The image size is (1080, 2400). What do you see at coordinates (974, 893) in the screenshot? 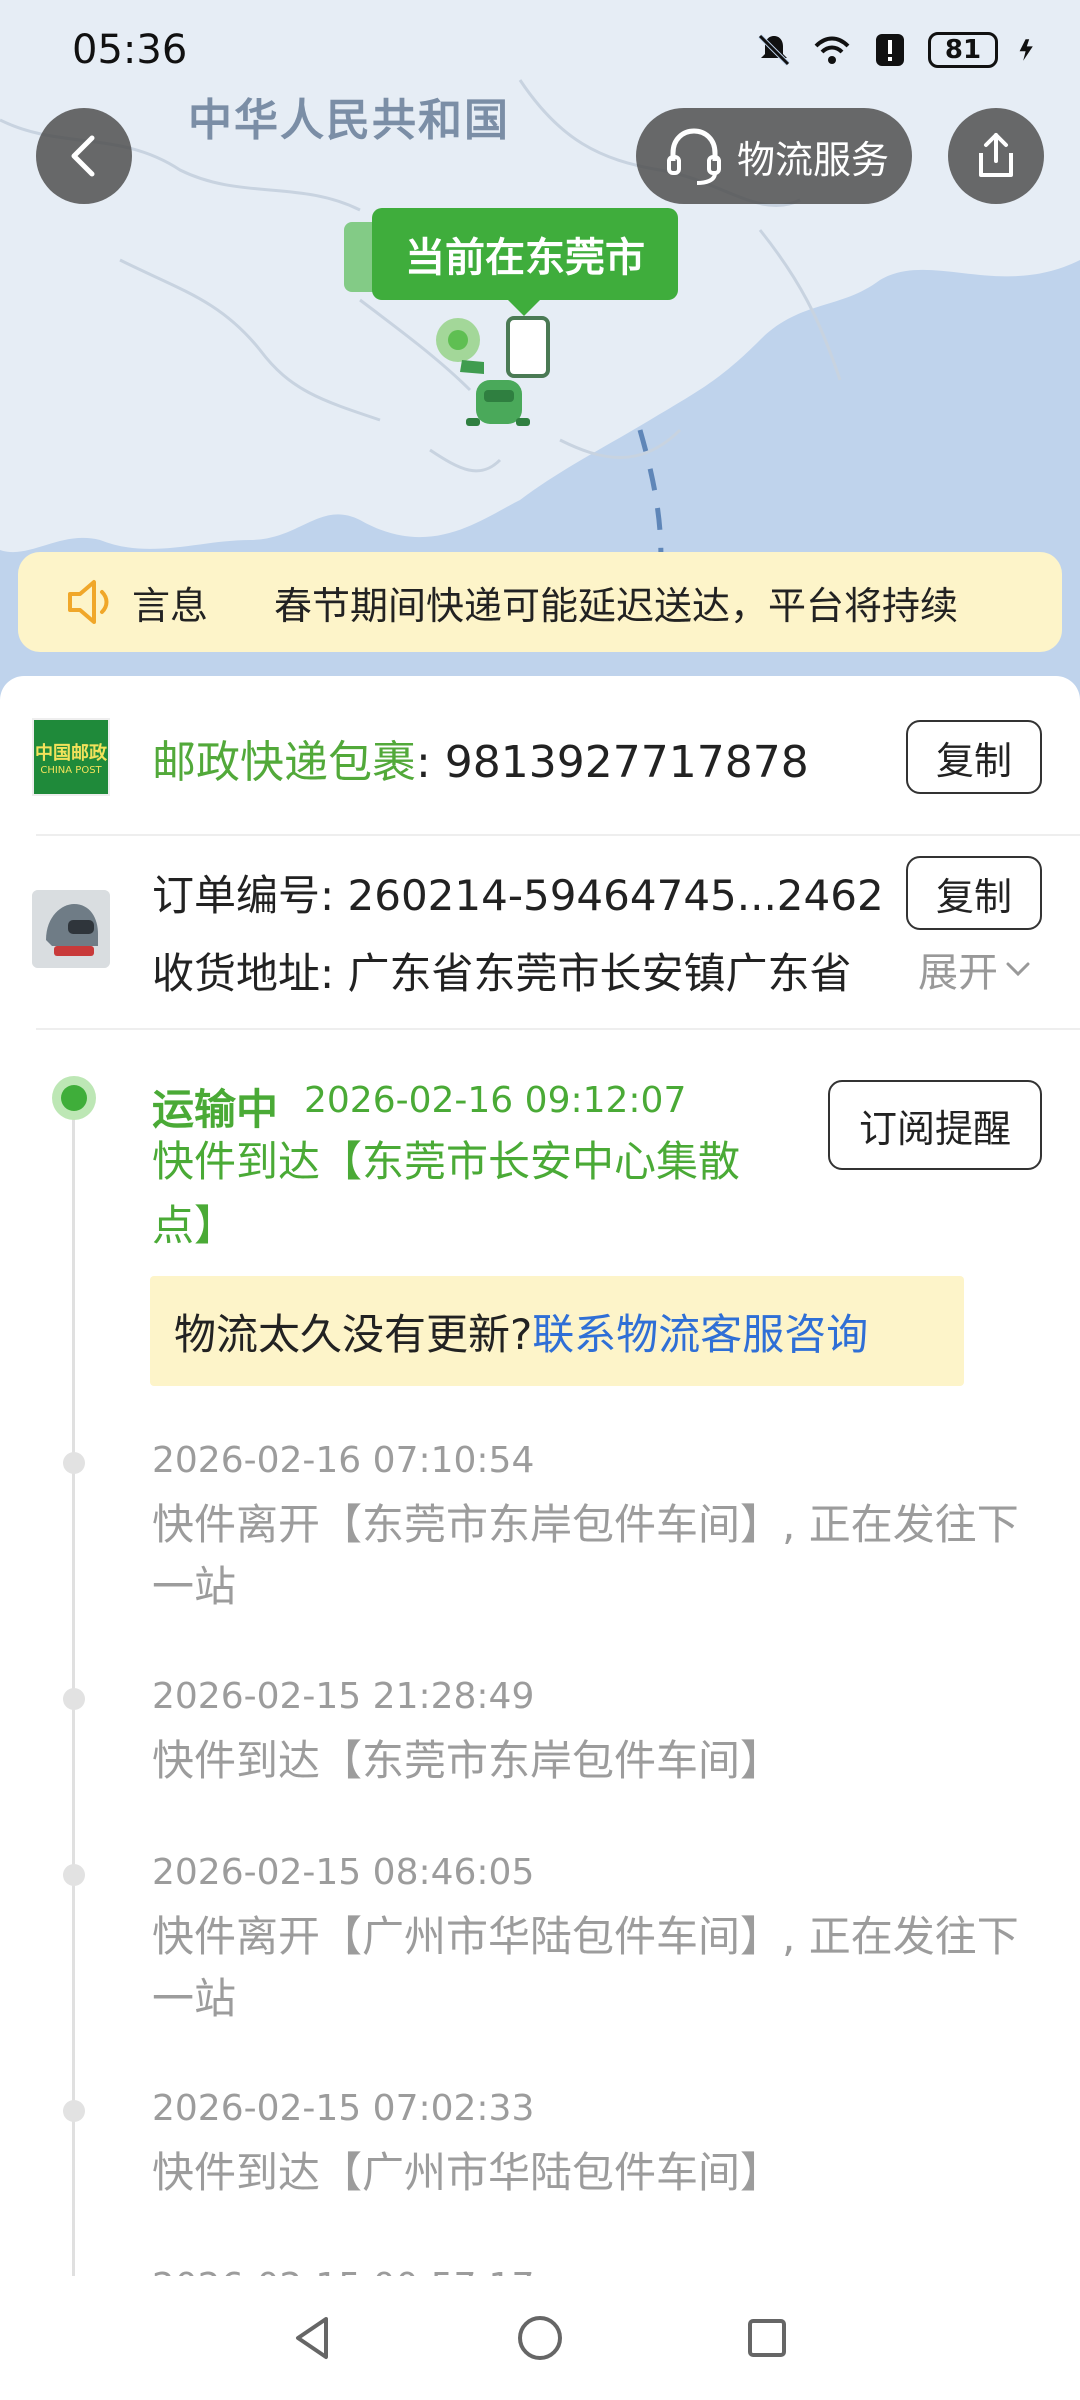
I see `copy-order-button: 复制` at bounding box center [974, 893].